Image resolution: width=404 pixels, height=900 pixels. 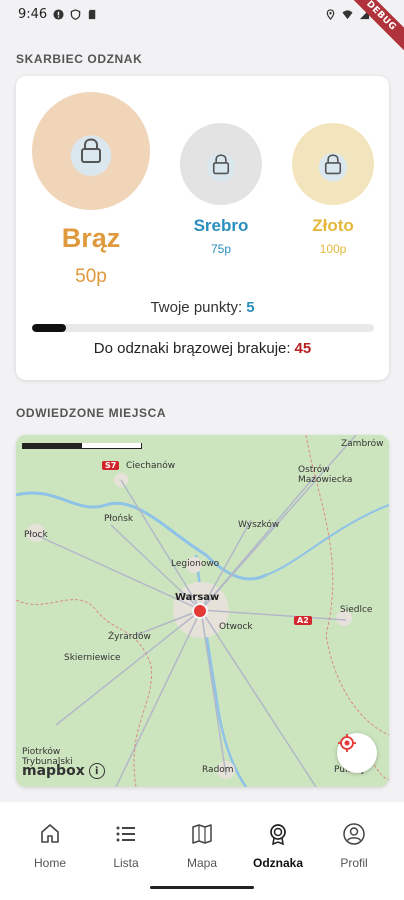 I want to click on map-label-ciechanow: Ciechanów, so click(x=151, y=466).